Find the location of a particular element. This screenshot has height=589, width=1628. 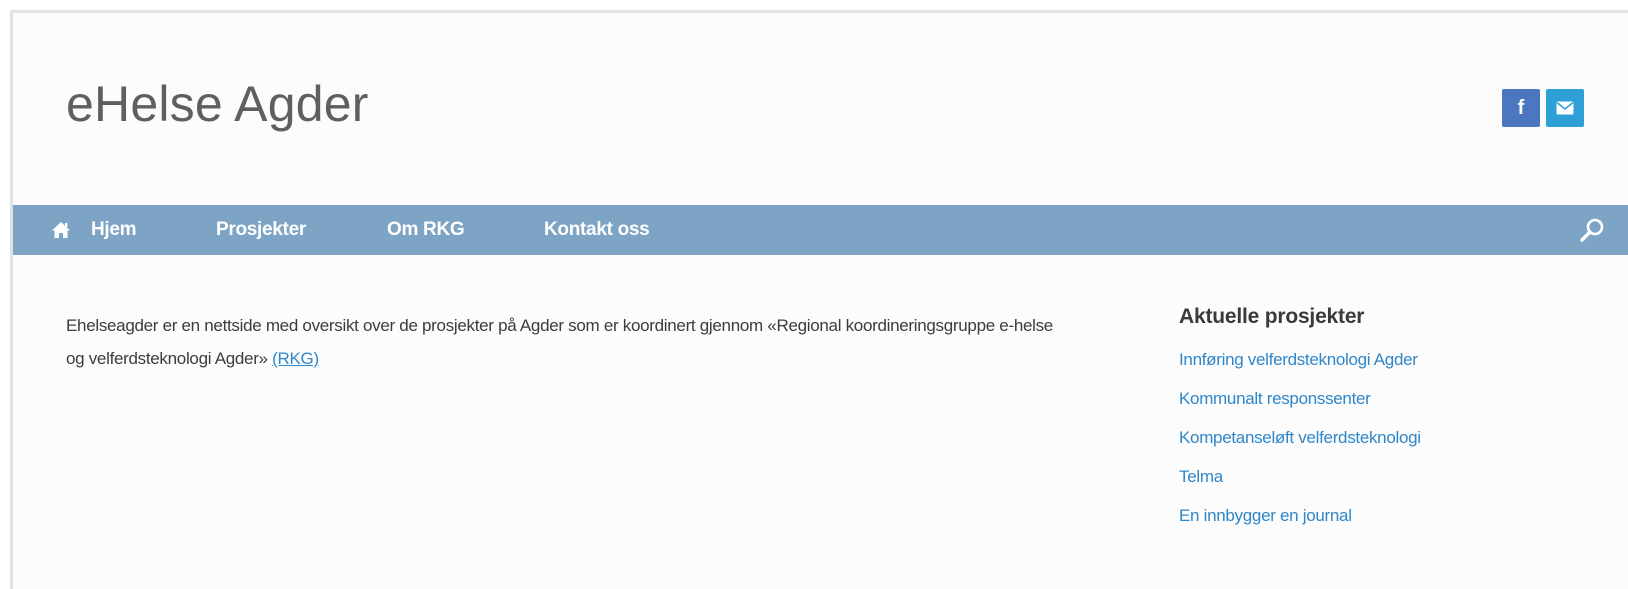

nav-item-label: Om RKG is located at coordinates (426, 229).